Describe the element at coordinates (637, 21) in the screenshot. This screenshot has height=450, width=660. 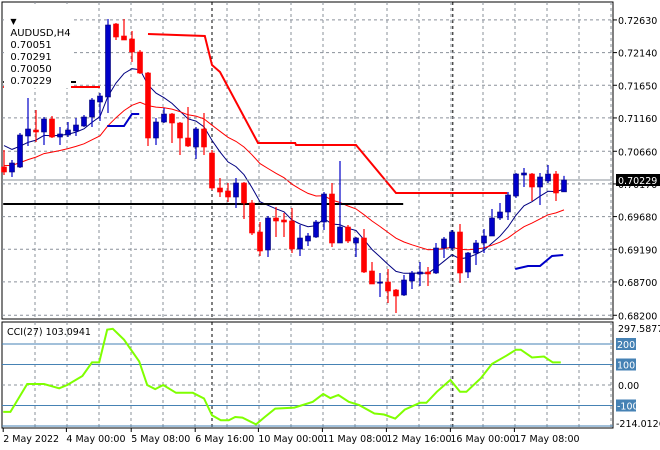
I see `y-tick-label: 0.72630` at that location.